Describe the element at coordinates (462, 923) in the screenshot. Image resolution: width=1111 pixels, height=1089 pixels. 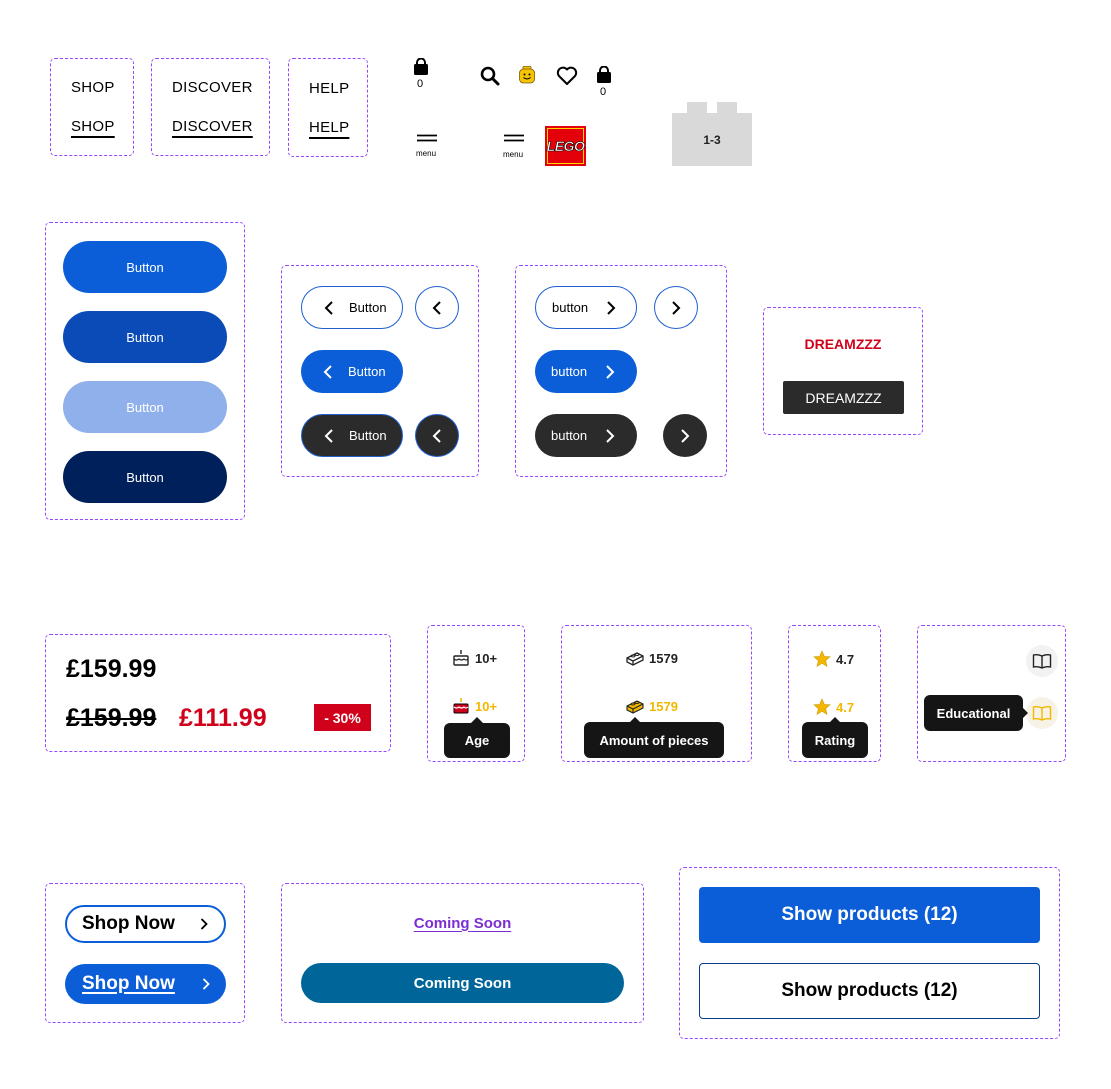
I see `coming-soon-link: Coming Soon` at that location.